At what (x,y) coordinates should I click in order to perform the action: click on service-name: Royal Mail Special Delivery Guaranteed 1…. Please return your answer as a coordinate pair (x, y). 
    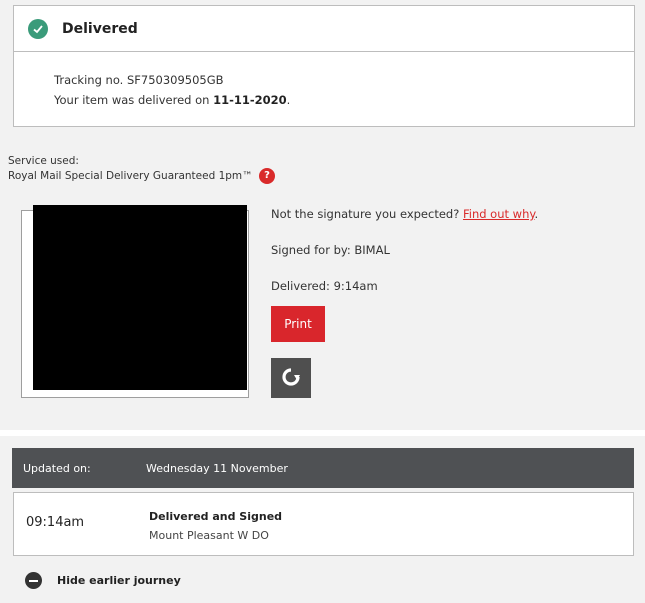
    Looking at the image, I should click on (130, 176).